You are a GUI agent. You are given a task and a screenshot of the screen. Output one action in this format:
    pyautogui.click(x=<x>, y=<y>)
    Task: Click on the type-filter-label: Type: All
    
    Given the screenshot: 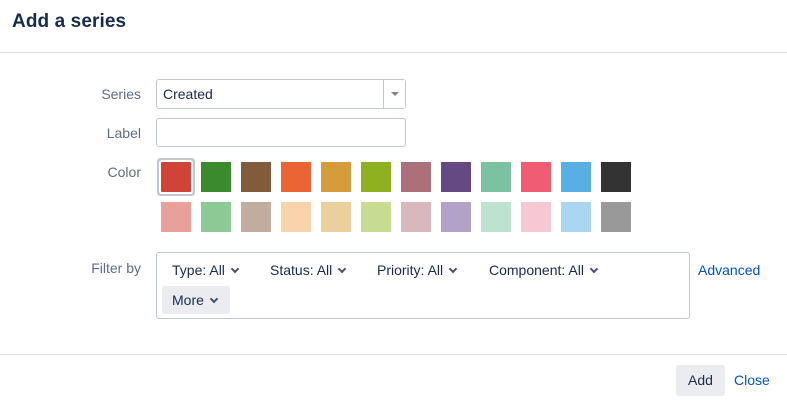 What is the action you would take?
    pyautogui.click(x=198, y=270)
    